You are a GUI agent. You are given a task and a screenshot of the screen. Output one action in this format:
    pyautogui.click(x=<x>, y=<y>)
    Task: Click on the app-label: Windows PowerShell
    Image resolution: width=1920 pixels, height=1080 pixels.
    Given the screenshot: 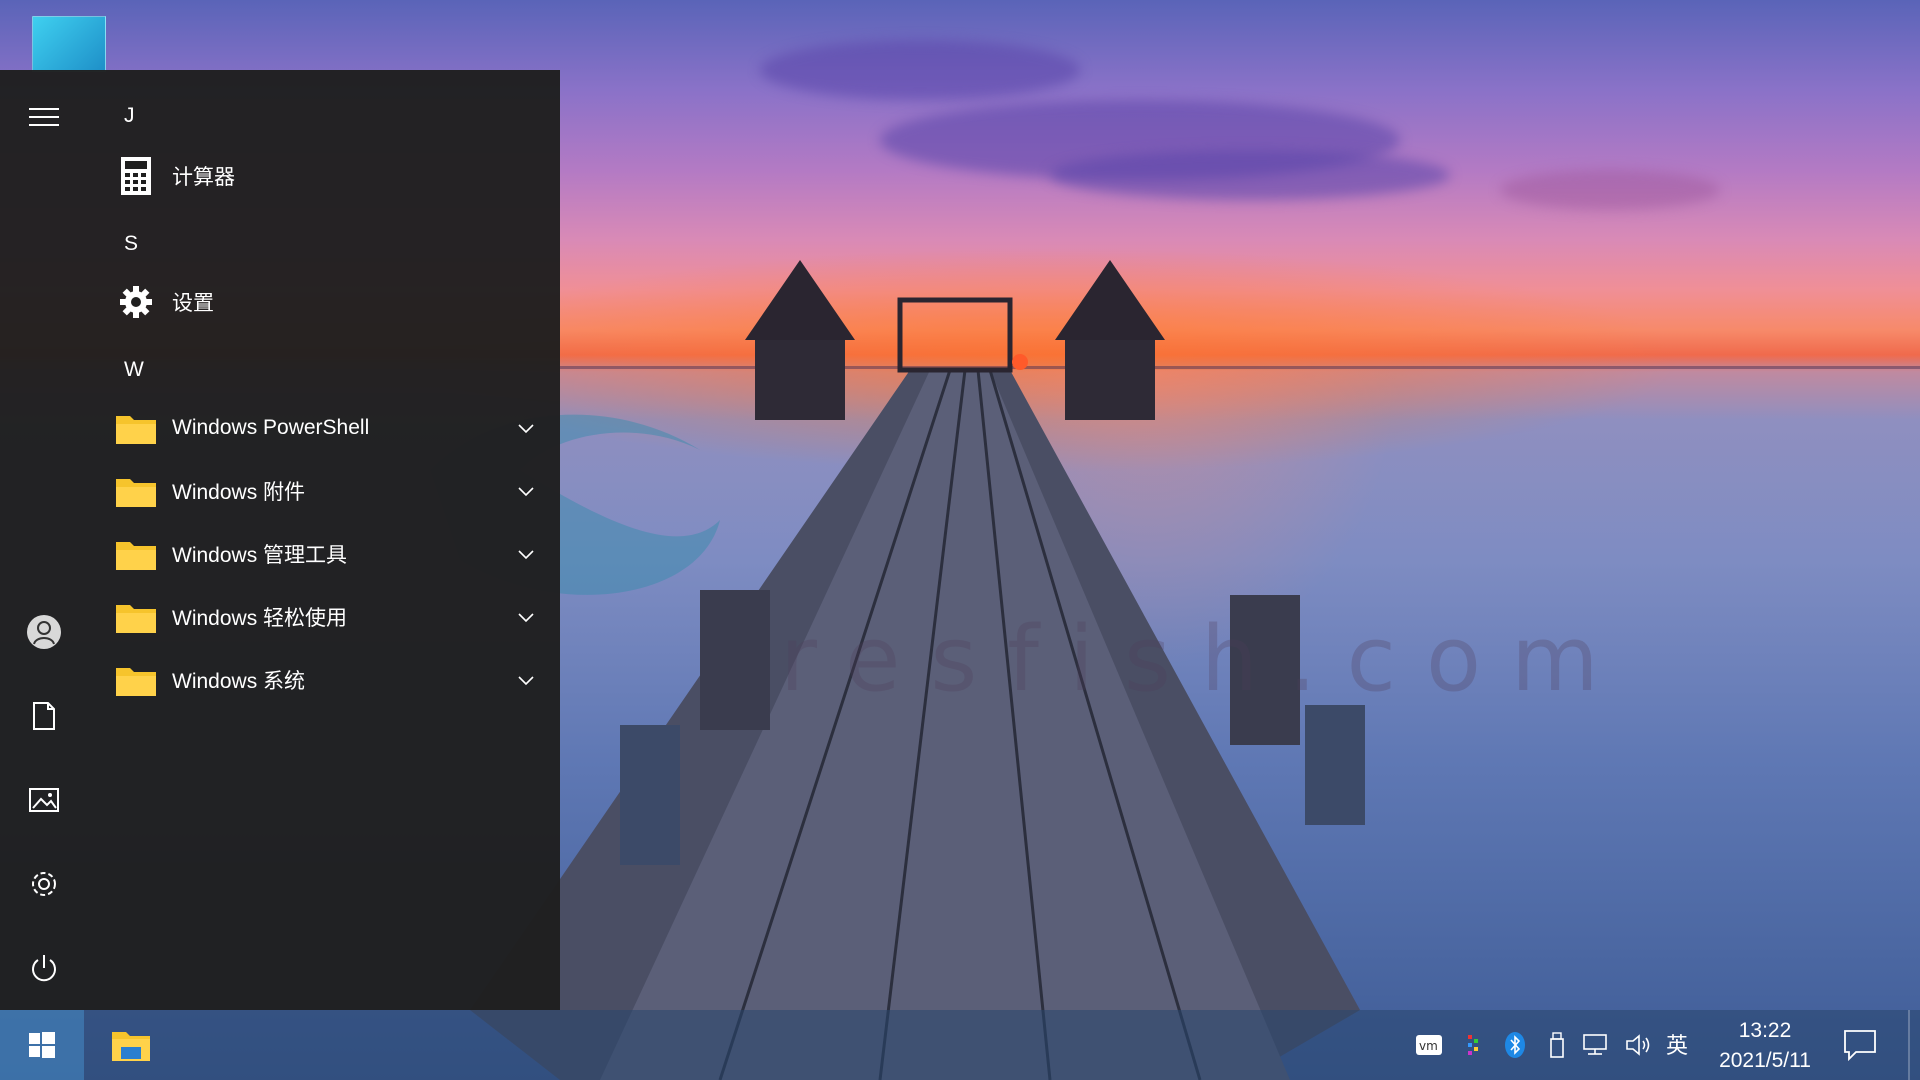 What is the action you would take?
    pyautogui.click(x=271, y=427)
    